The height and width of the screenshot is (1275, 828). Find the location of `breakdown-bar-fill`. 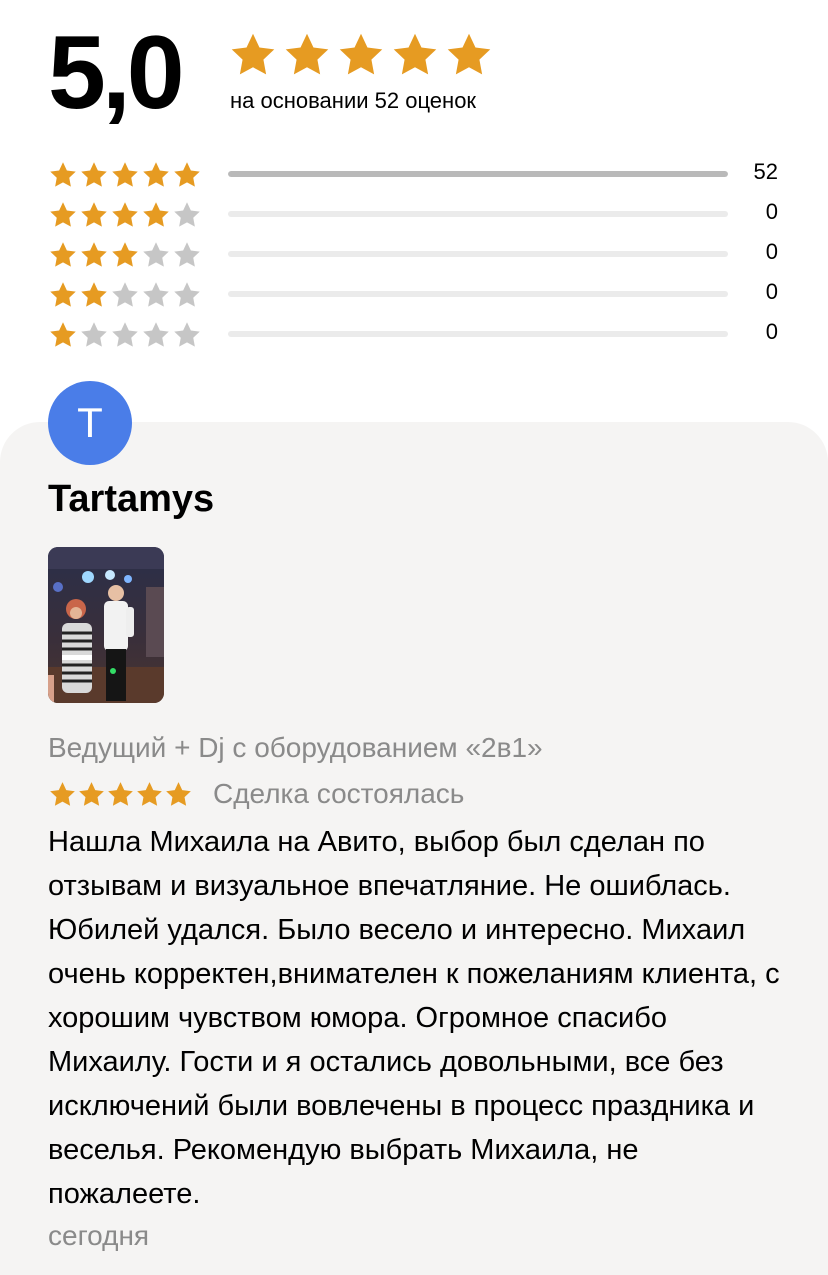

breakdown-bar-fill is located at coordinates (478, 174).